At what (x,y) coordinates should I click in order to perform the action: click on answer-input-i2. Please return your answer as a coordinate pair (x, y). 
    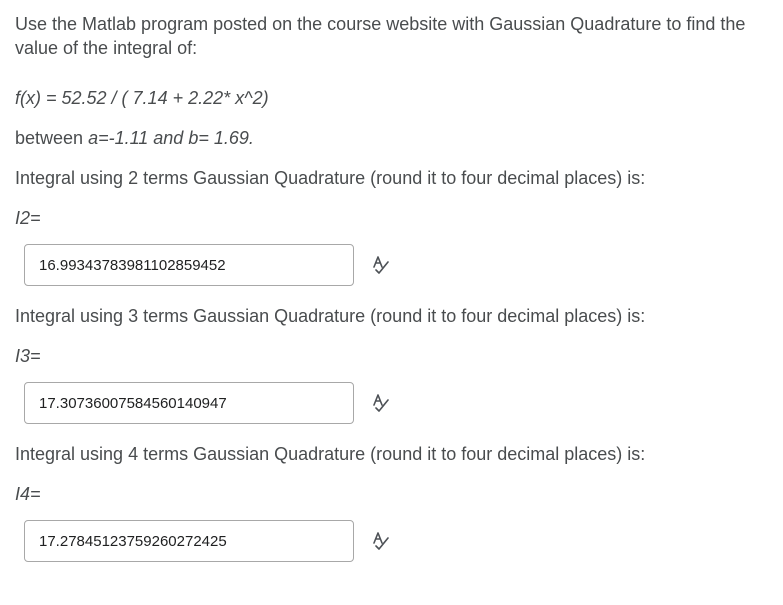
    Looking at the image, I should click on (189, 265).